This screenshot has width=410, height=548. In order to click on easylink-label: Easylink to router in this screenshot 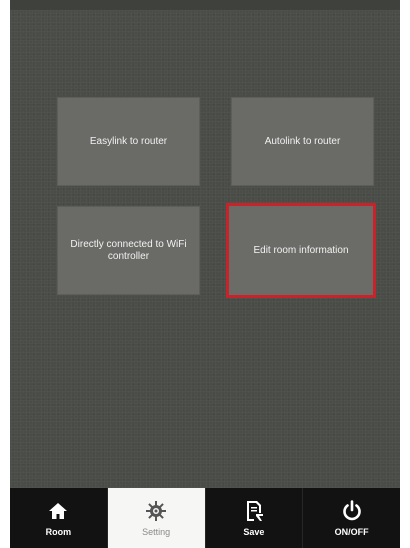, I will do `click(128, 141)`.